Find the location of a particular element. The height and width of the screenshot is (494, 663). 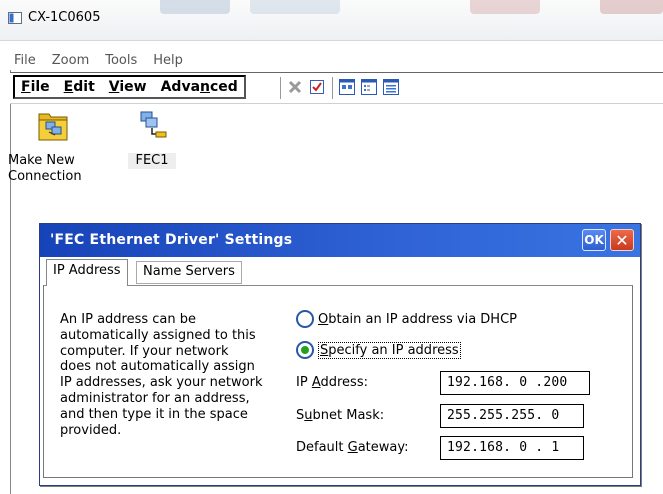

radio-obtain-dhcp-label: Obtain an IP address via DHCP is located at coordinates (417, 319).